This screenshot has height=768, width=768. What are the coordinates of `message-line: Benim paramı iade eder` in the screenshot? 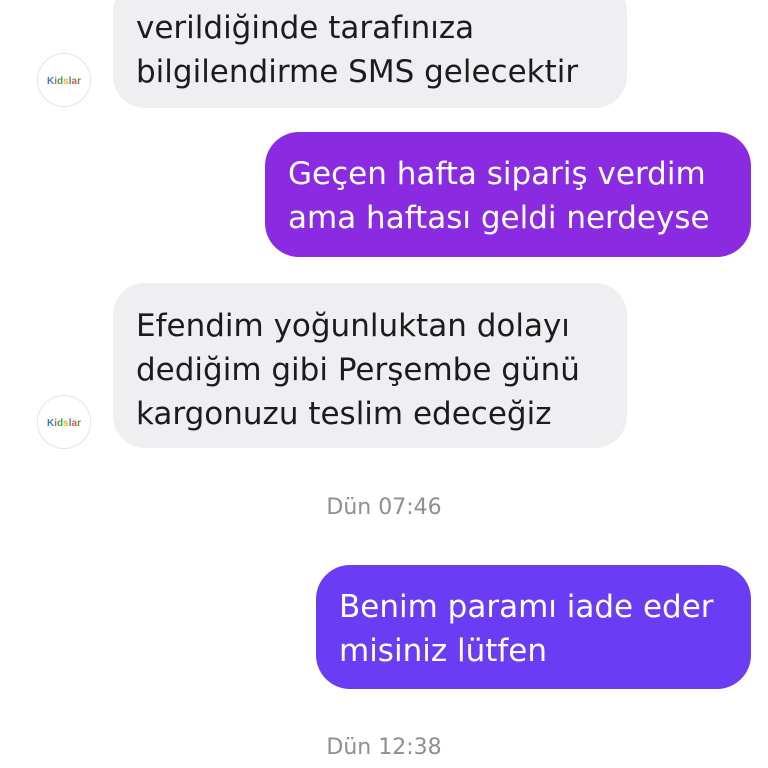 It's located at (526, 607).